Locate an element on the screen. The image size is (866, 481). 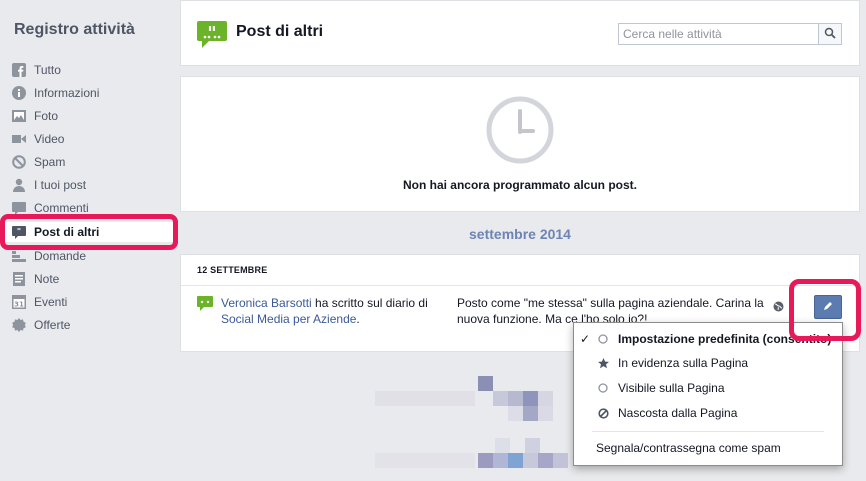
sidebar-item-domande: Domande is located at coordinates (92, 256).